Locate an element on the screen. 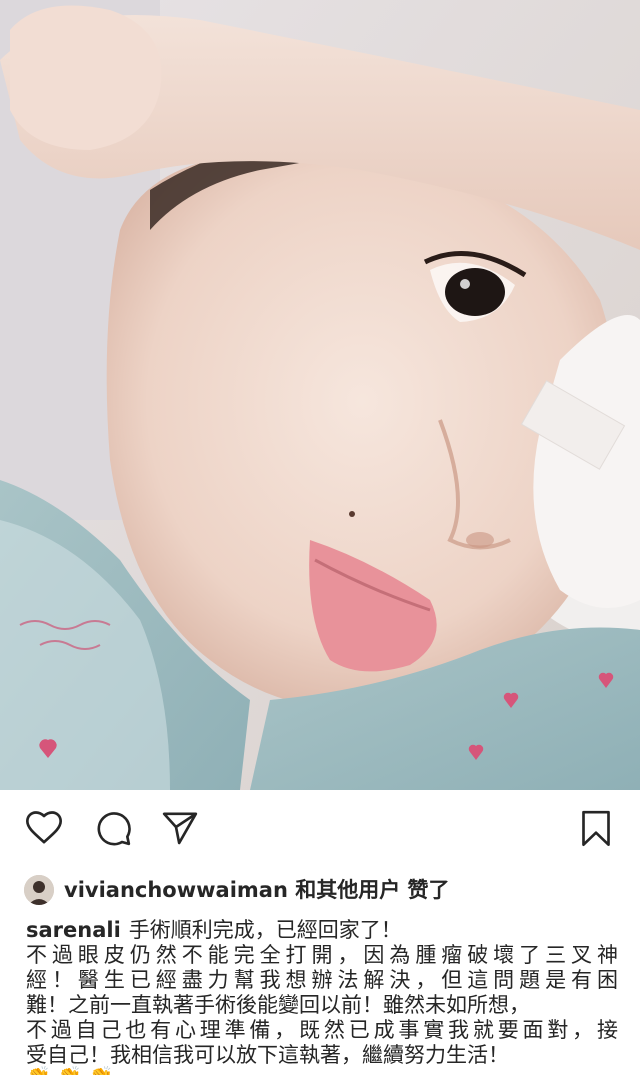 Image resolution: width=640 pixels, height=1075 pixels. caption-emoji-row: 👏 👏 👏 is located at coordinates (69, 1070).